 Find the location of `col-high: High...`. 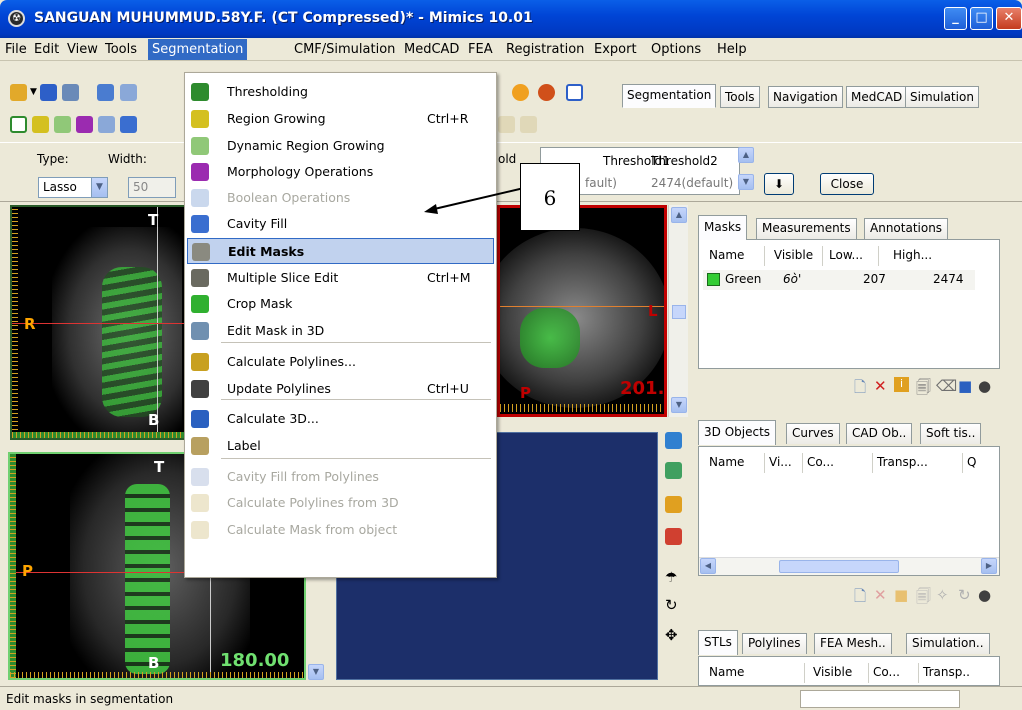

col-high: High... is located at coordinates (925, 256).